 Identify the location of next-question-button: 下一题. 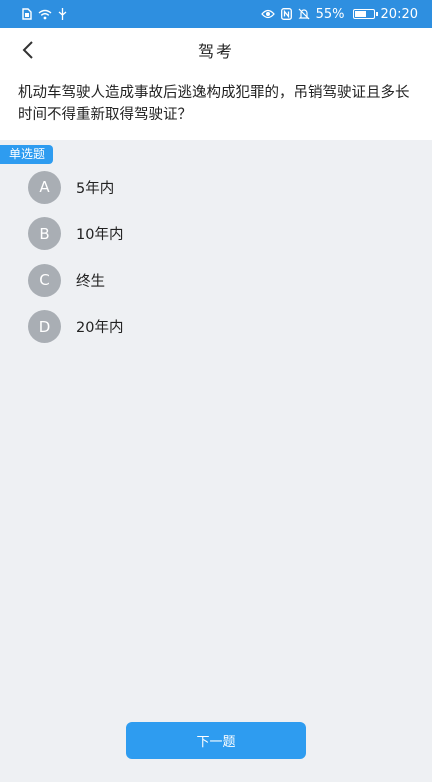
(216, 740).